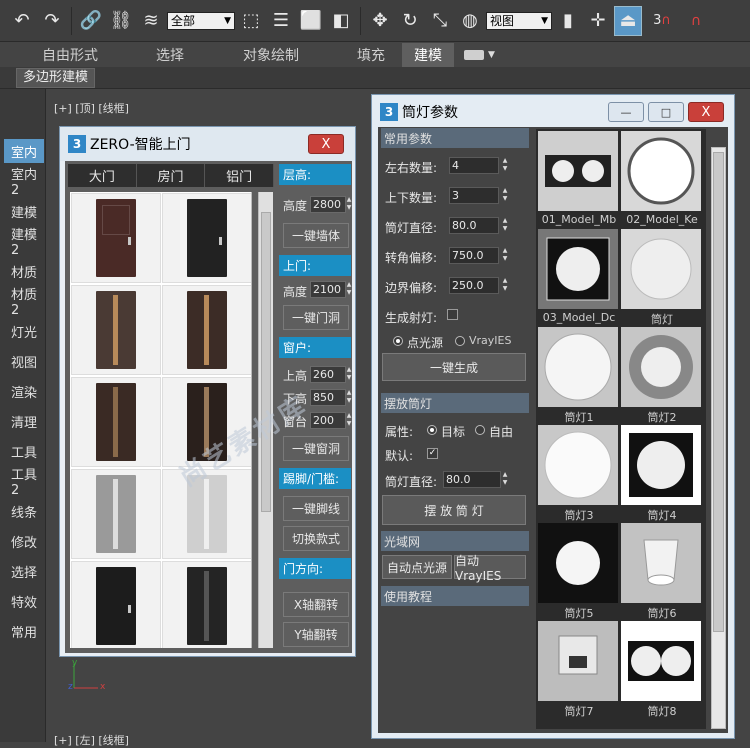 The width and height of the screenshot is (750, 748). Describe the element at coordinates (300, 55) in the screenshot. I see `tab-object-paint: 对象绘制` at that location.